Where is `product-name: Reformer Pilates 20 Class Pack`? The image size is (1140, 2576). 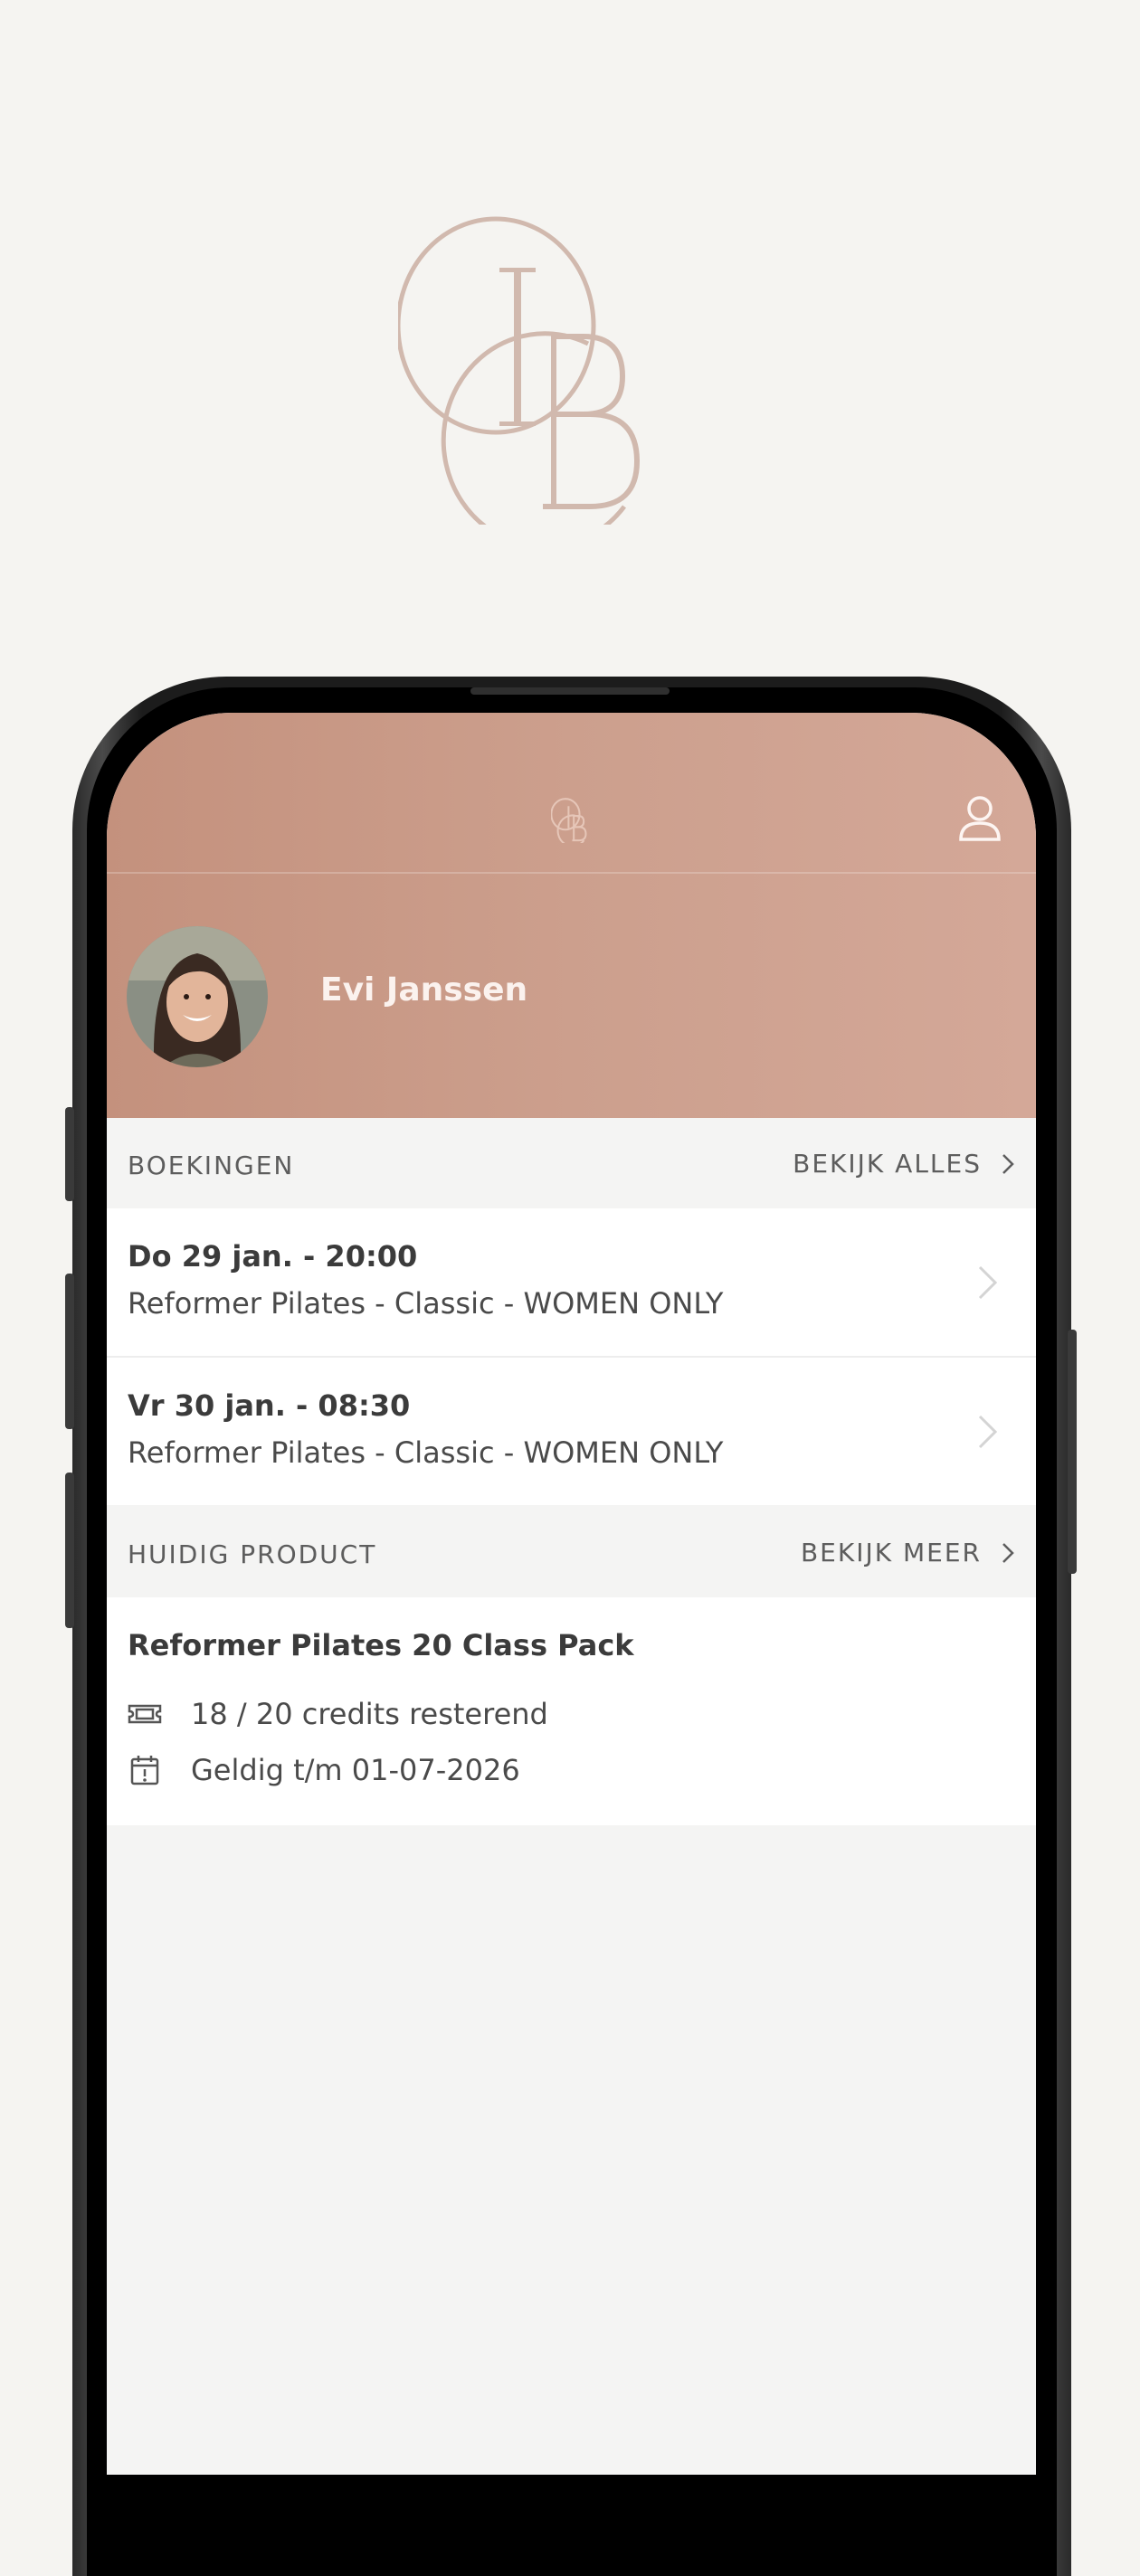 product-name: Reformer Pilates 20 Class Pack is located at coordinates (381, 1645).